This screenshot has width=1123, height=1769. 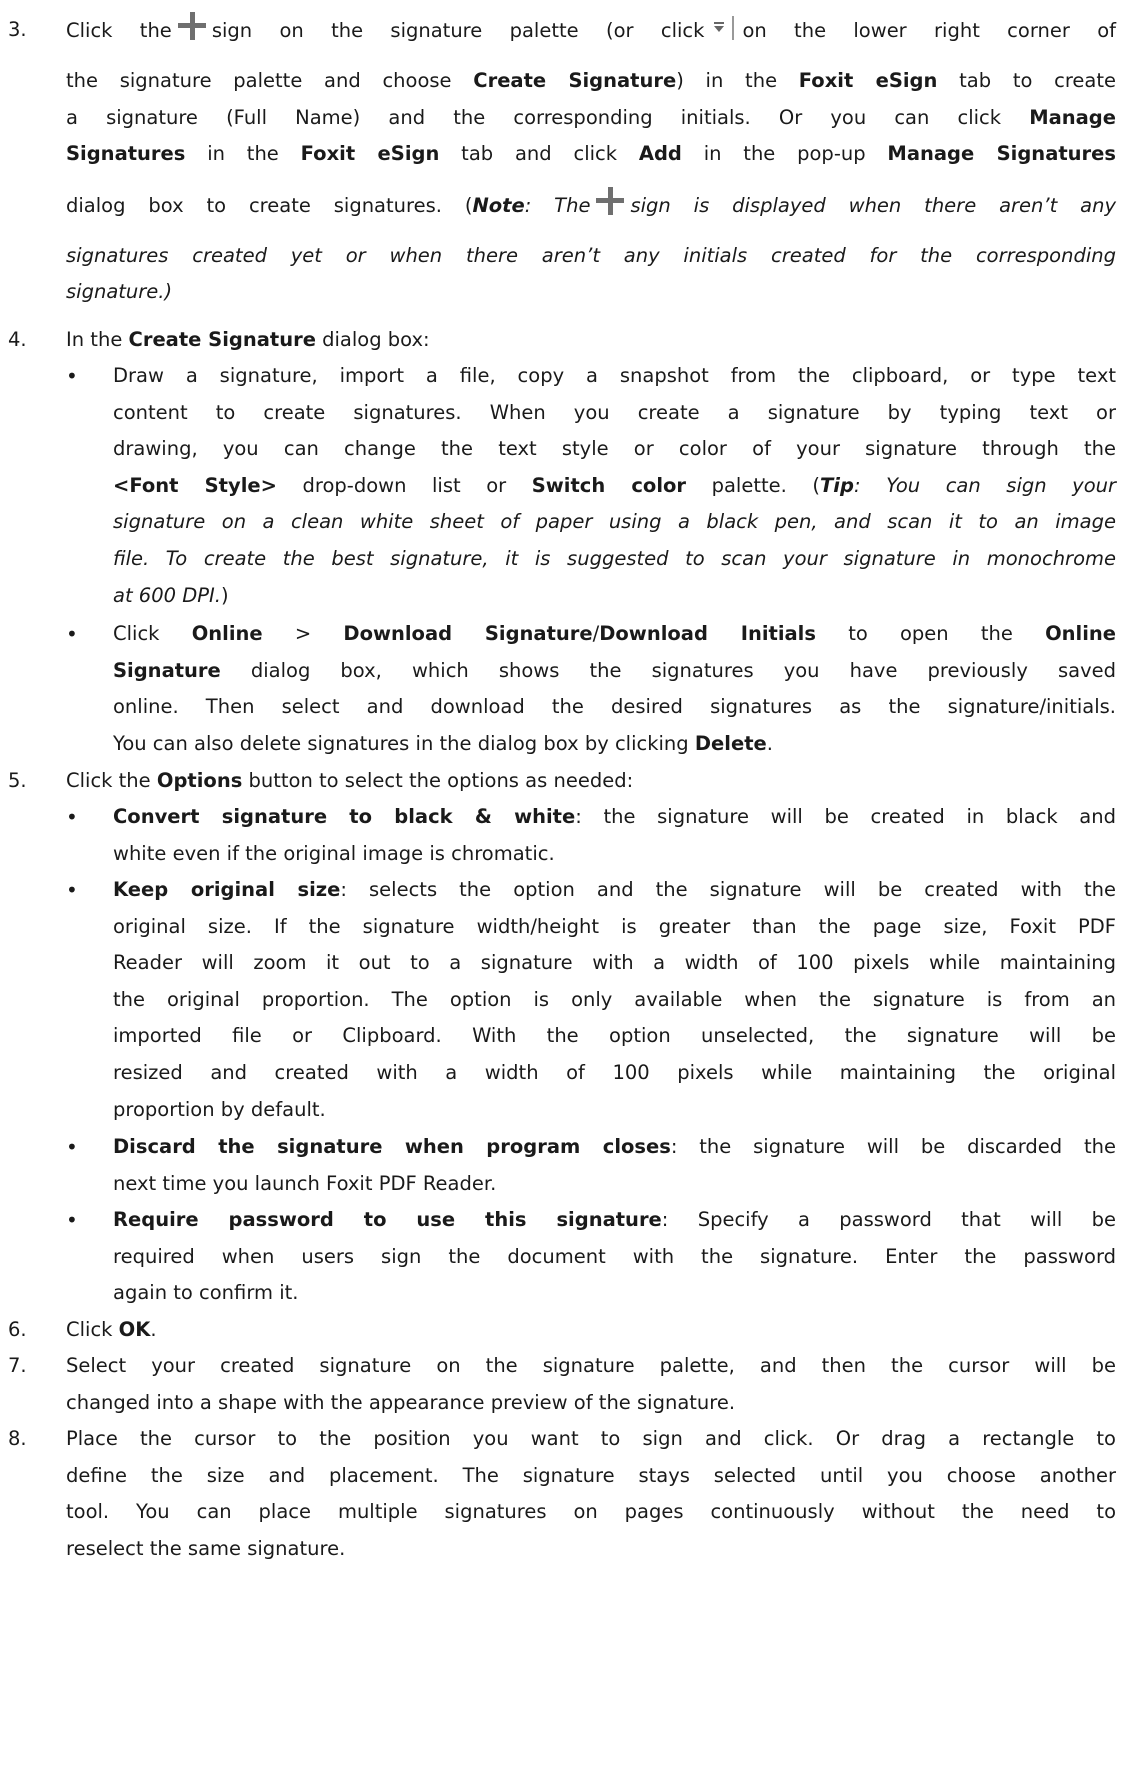 What do you see at coordinates (17, 29) in the screenshot?
I see `step-number: 3.` at bounding box center [17, 29].